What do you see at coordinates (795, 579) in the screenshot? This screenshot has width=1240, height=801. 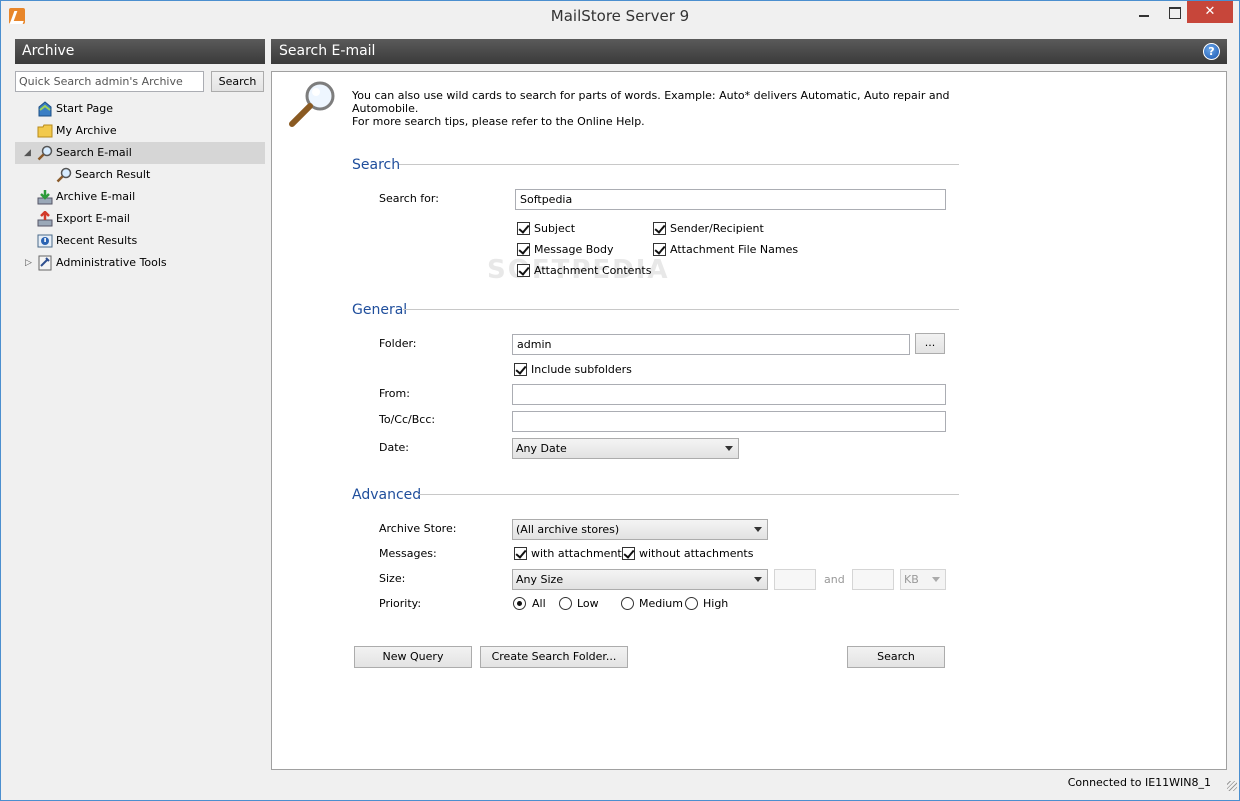 I see `size-min-input` at bounding box center [795, 579].